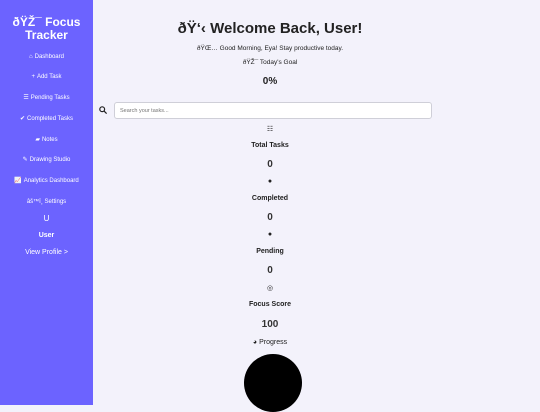  What do you see at coordinates (25, 160) in the screenshot?
I see `pencil-icon: ✎` at bounding box center [25, 160].